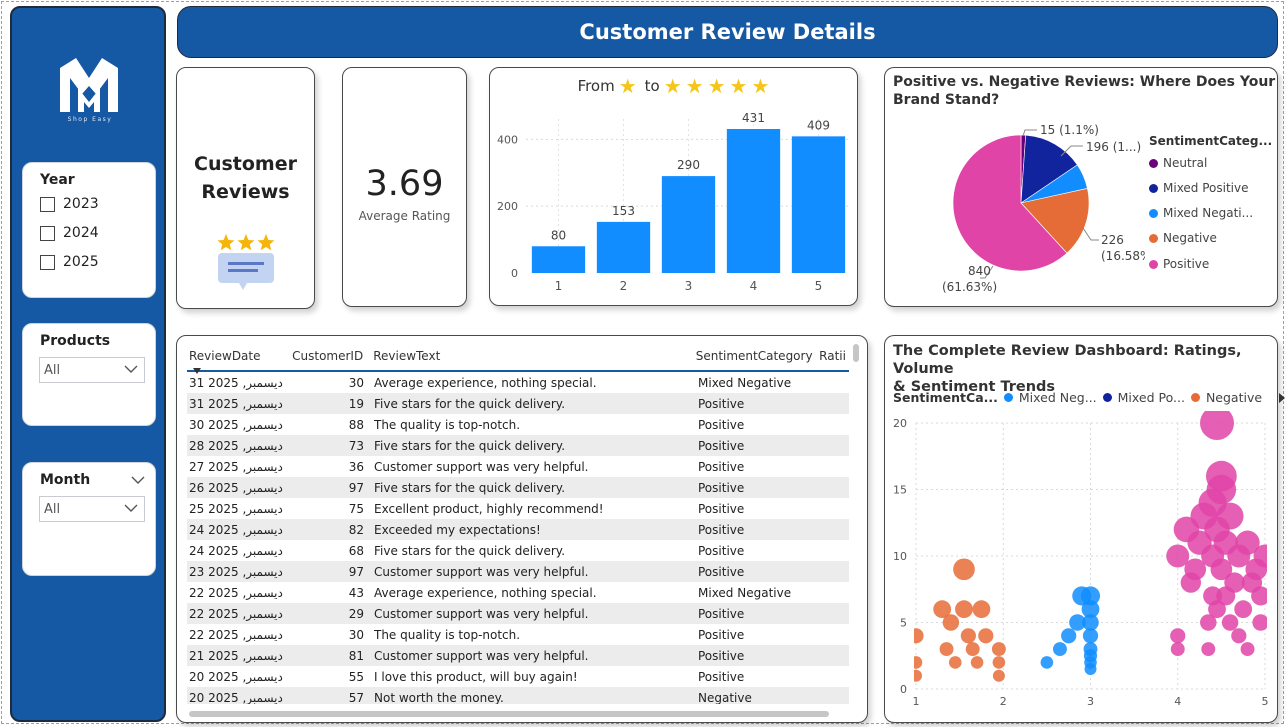 The image size is (1287, 727). I want to click on month-slicer: Month All, so click(89, 519).